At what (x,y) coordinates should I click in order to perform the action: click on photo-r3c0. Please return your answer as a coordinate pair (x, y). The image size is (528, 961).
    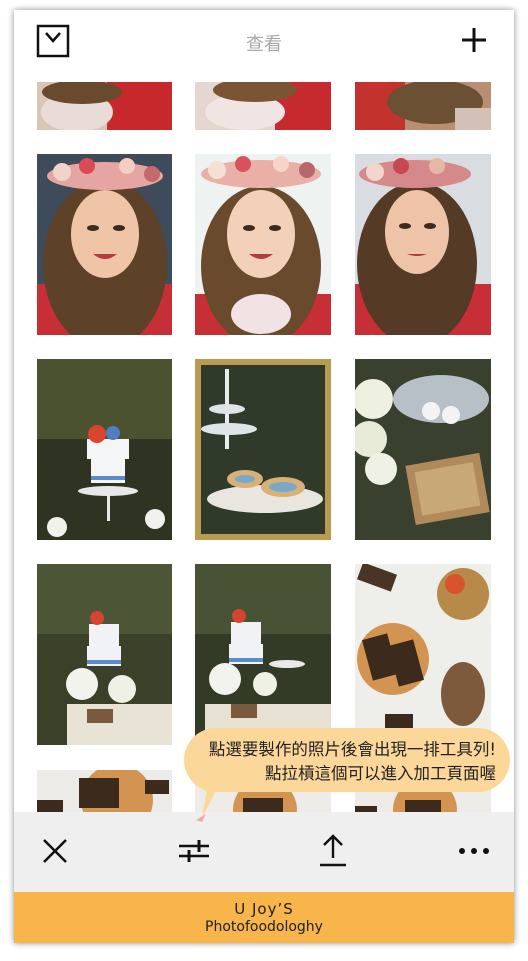
    Looking at the image, I should click on (104, 654).